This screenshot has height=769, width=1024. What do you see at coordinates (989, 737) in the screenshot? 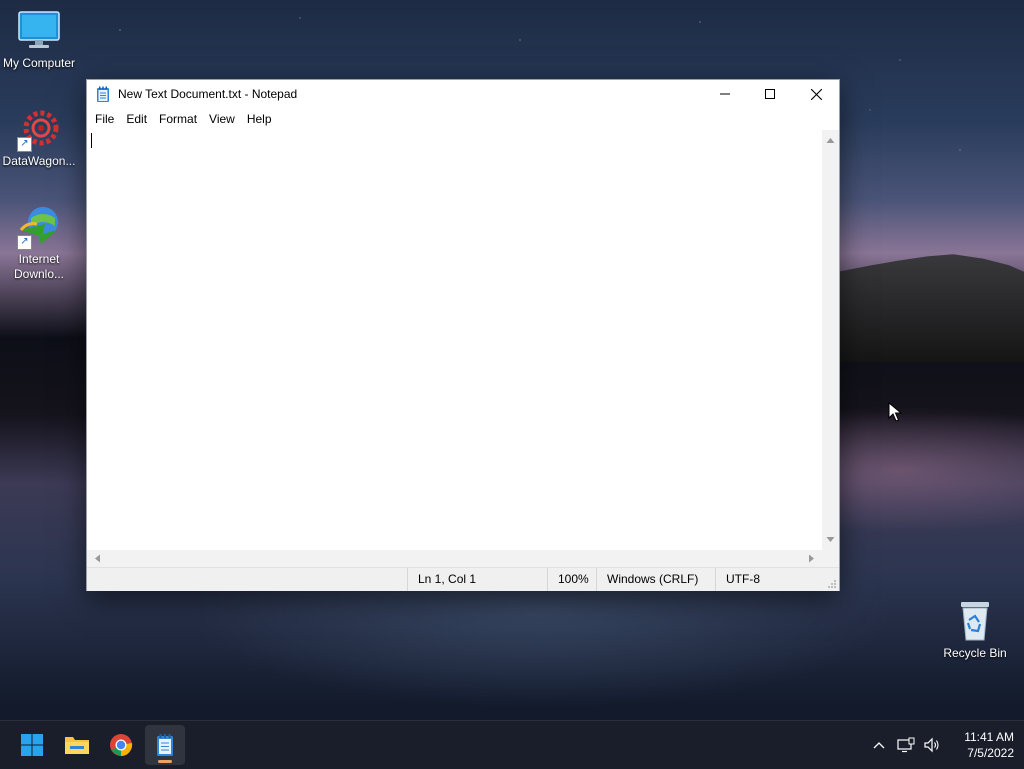
I see `clock-time: 11:41 AM` at bounding box center [989, 737].